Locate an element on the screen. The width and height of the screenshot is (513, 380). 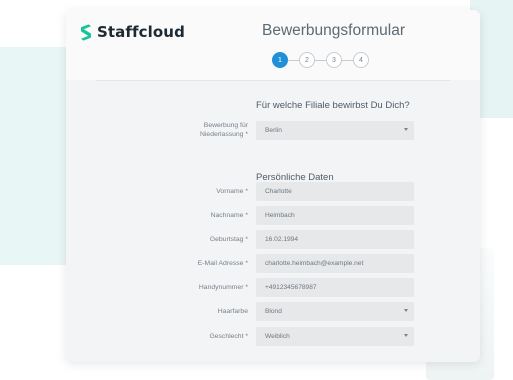
email-input: charlotte.heimbach@example.net is located at coordinates (335, 263).